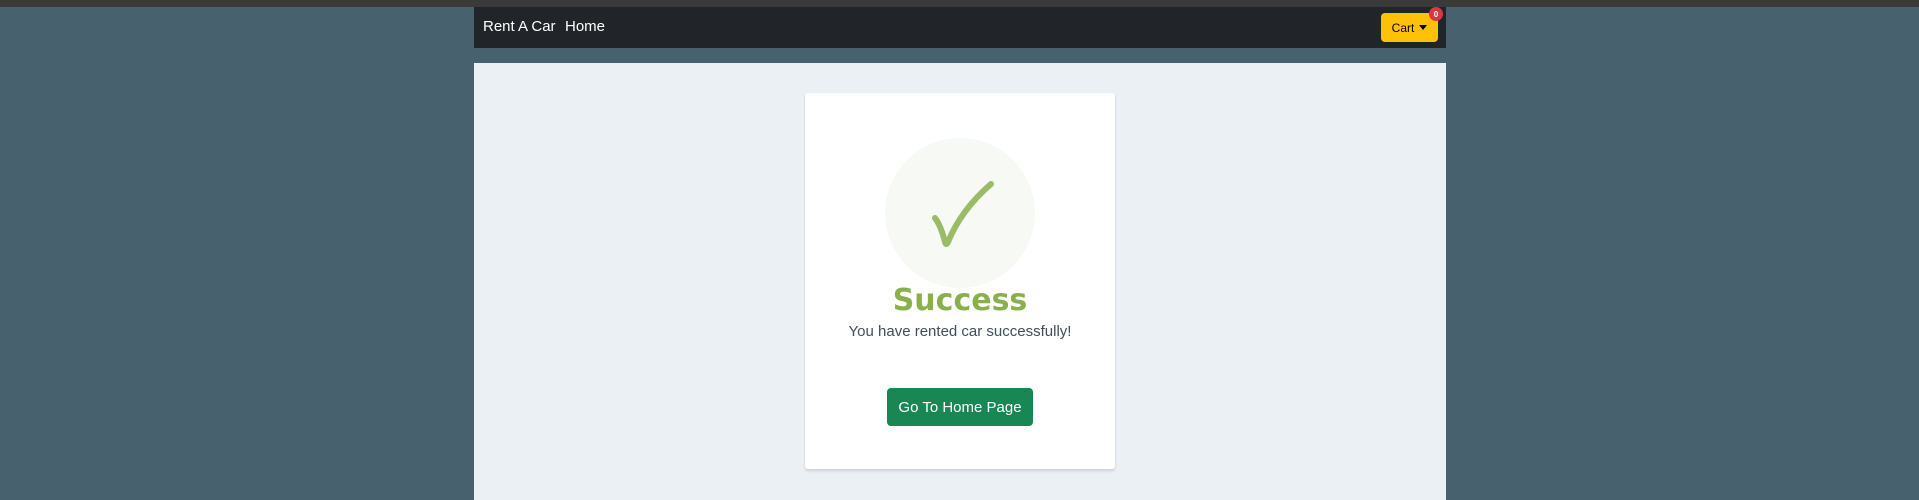  What do you see at coordinates (1436, 14) in the screenshot?
I see `cart-count-badge: 0` at bounding box center [1436, 14].